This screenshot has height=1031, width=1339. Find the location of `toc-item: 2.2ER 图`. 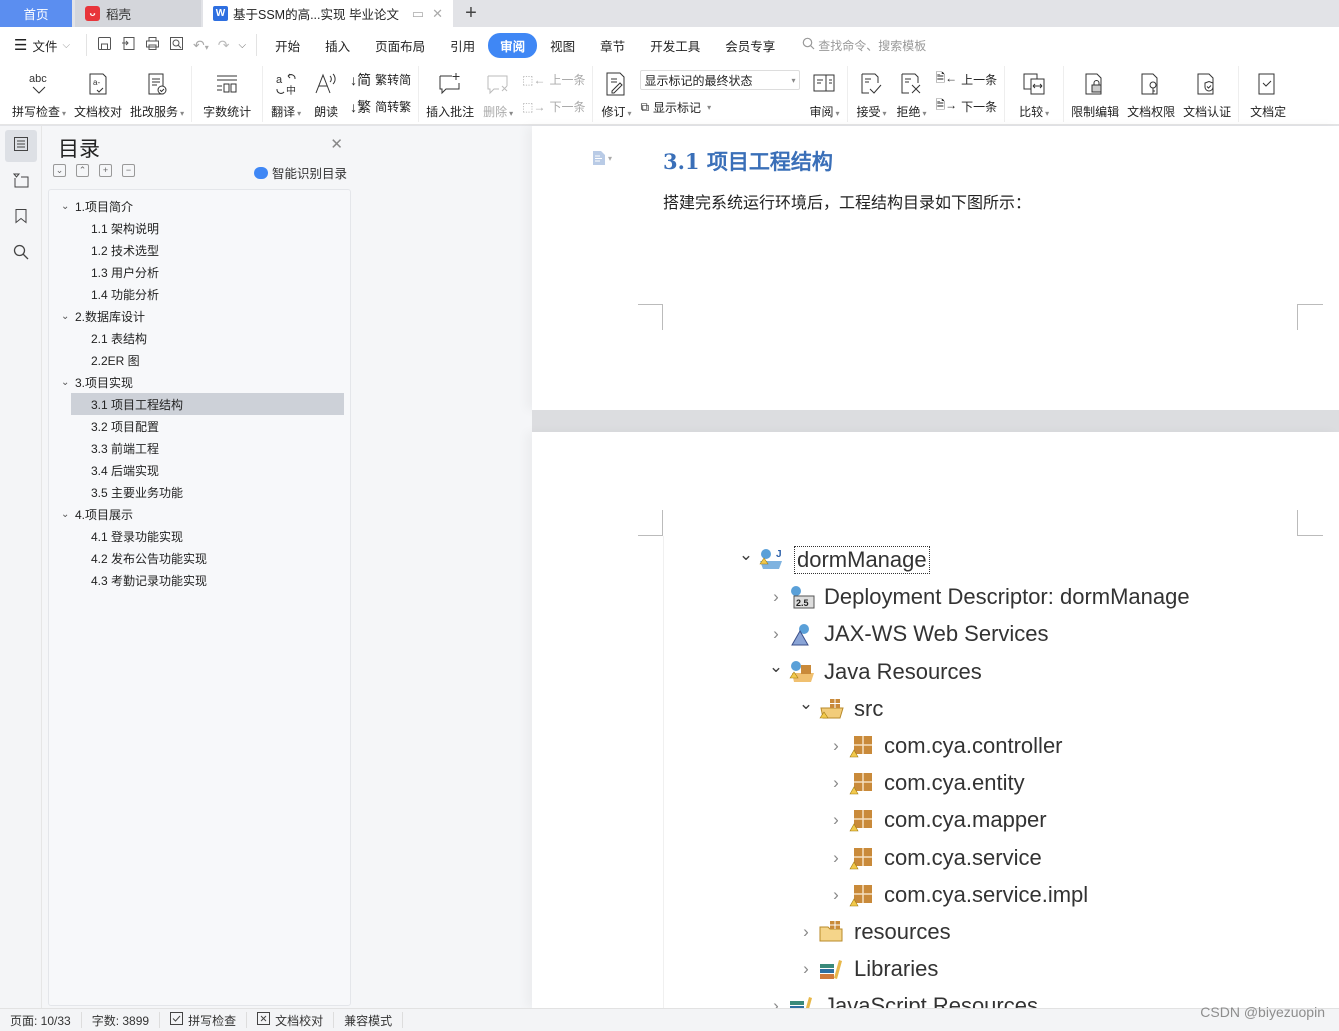

toc-item: 2.2ER 图 is located at coordinates (199, 360).